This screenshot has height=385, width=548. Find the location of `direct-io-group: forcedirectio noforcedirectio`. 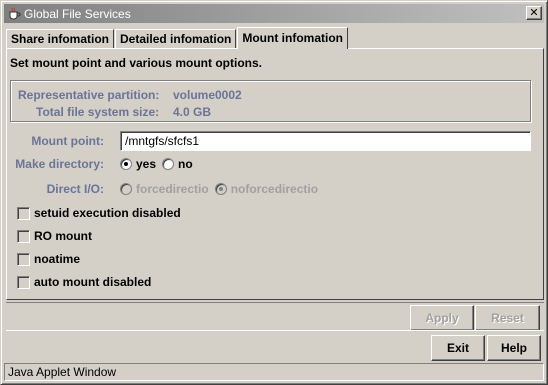

direct-io-group: forcedirectio noforcedirectio is located at coordinates (222, 189).